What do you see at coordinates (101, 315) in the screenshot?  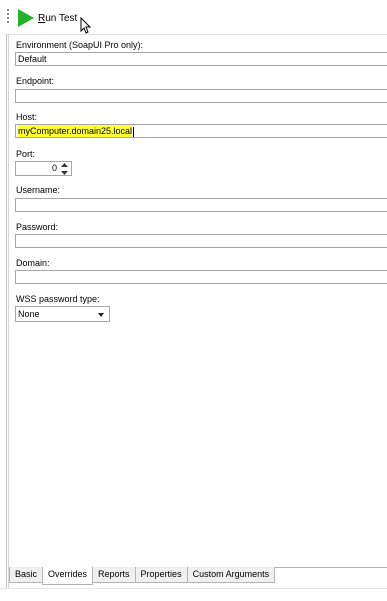 I see `dropdown-arrow-icon` at bounding box center [101, 315].